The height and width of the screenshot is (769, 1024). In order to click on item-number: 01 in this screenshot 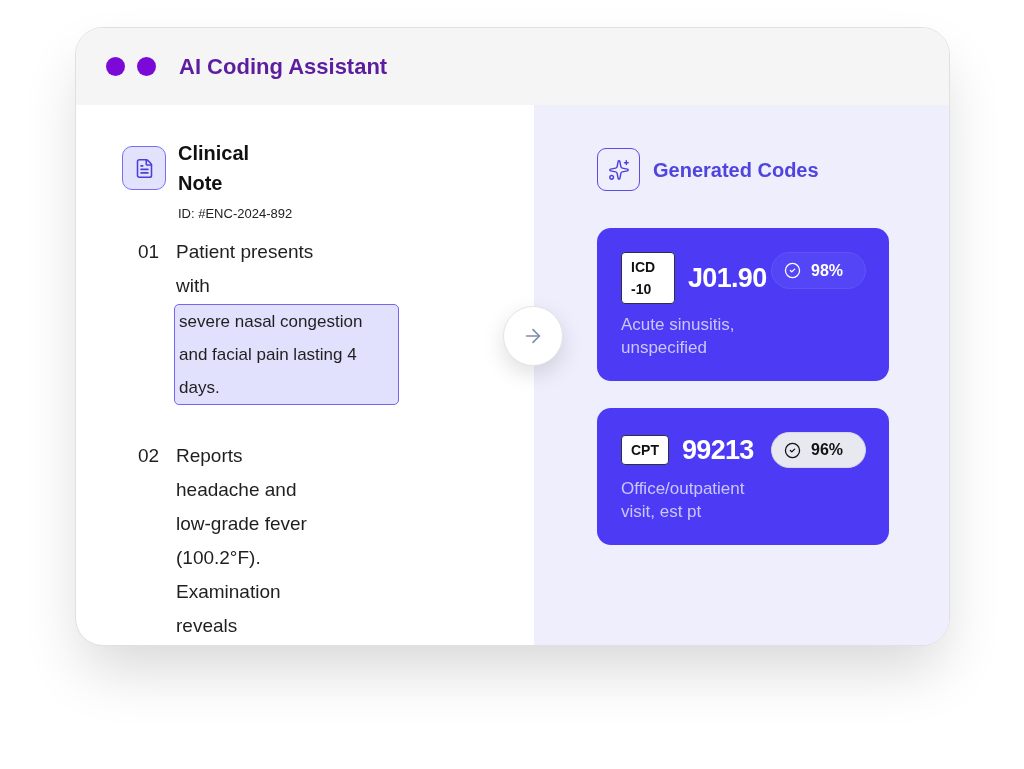, I will do `click(149, 252)`.